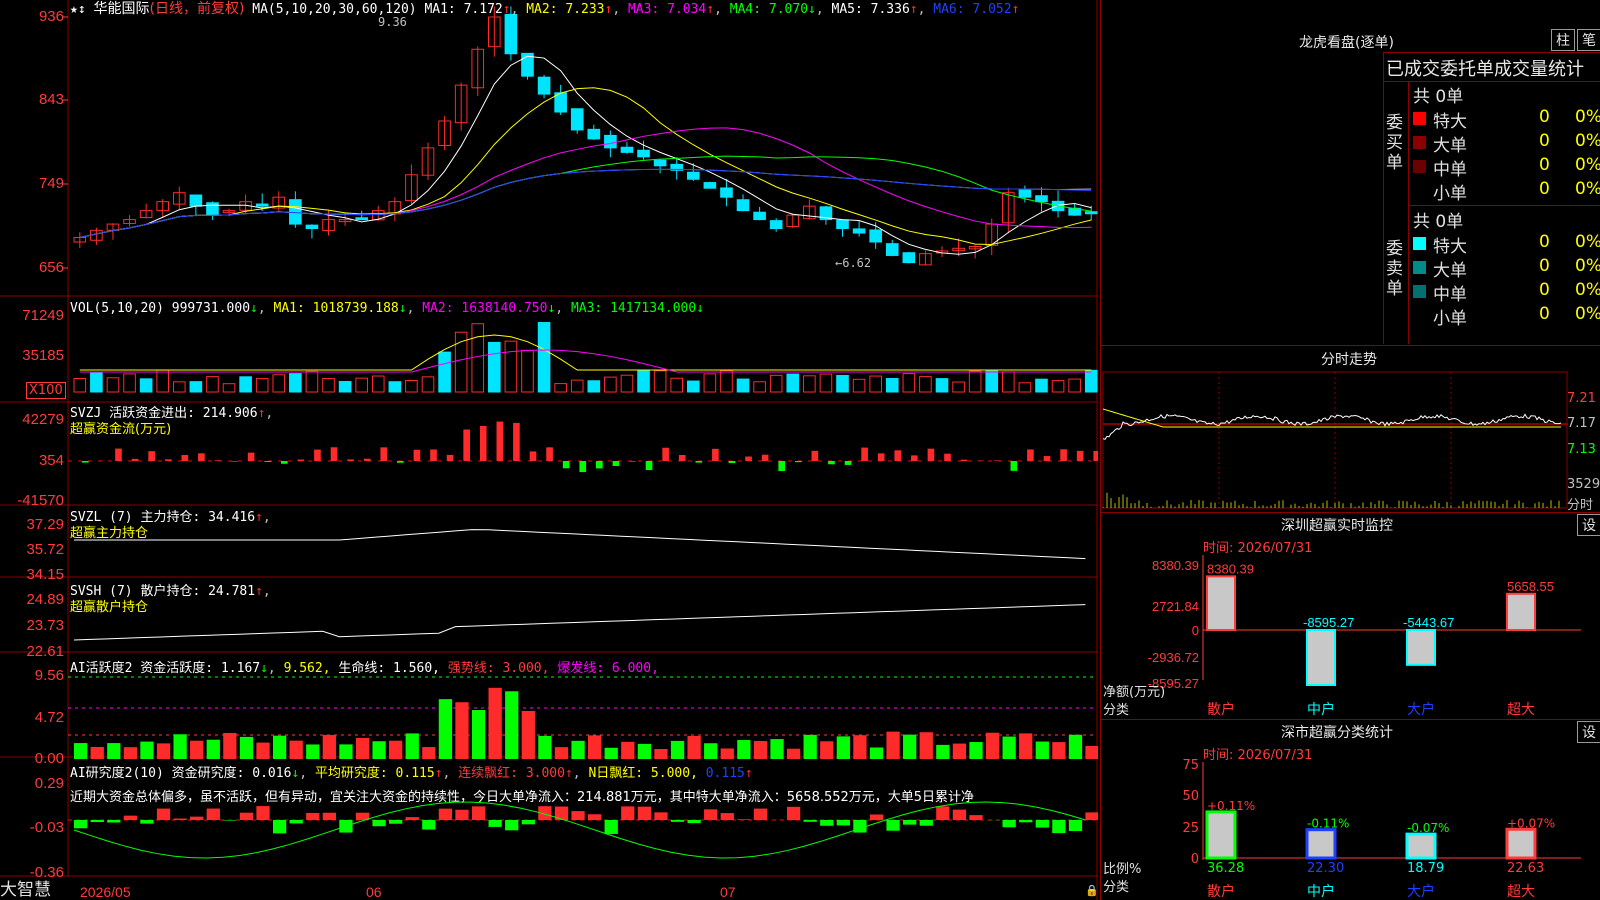  I want to click on row-percent: 0%, so click(1587, 141).